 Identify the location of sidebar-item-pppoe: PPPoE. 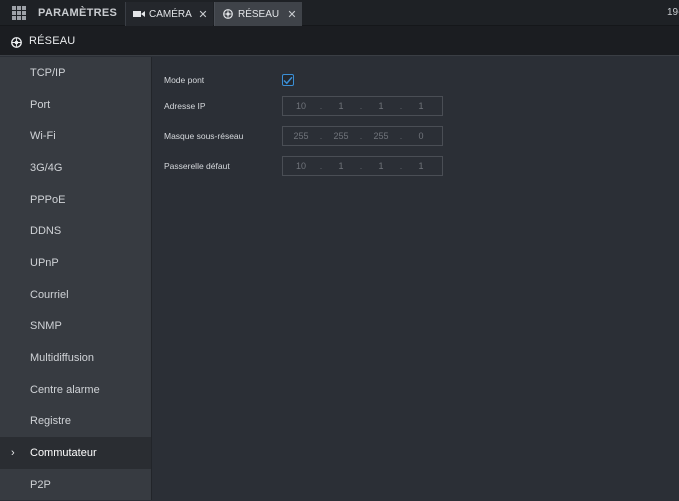
(75, 200).